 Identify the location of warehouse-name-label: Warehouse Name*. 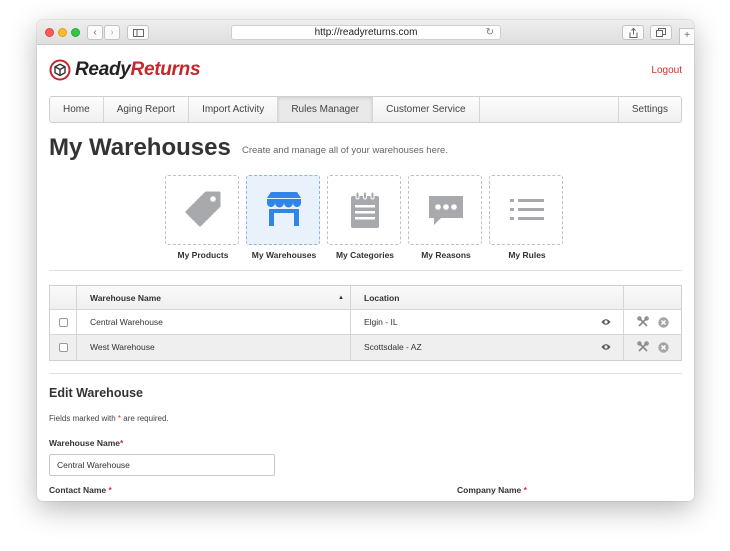
(86, 443).